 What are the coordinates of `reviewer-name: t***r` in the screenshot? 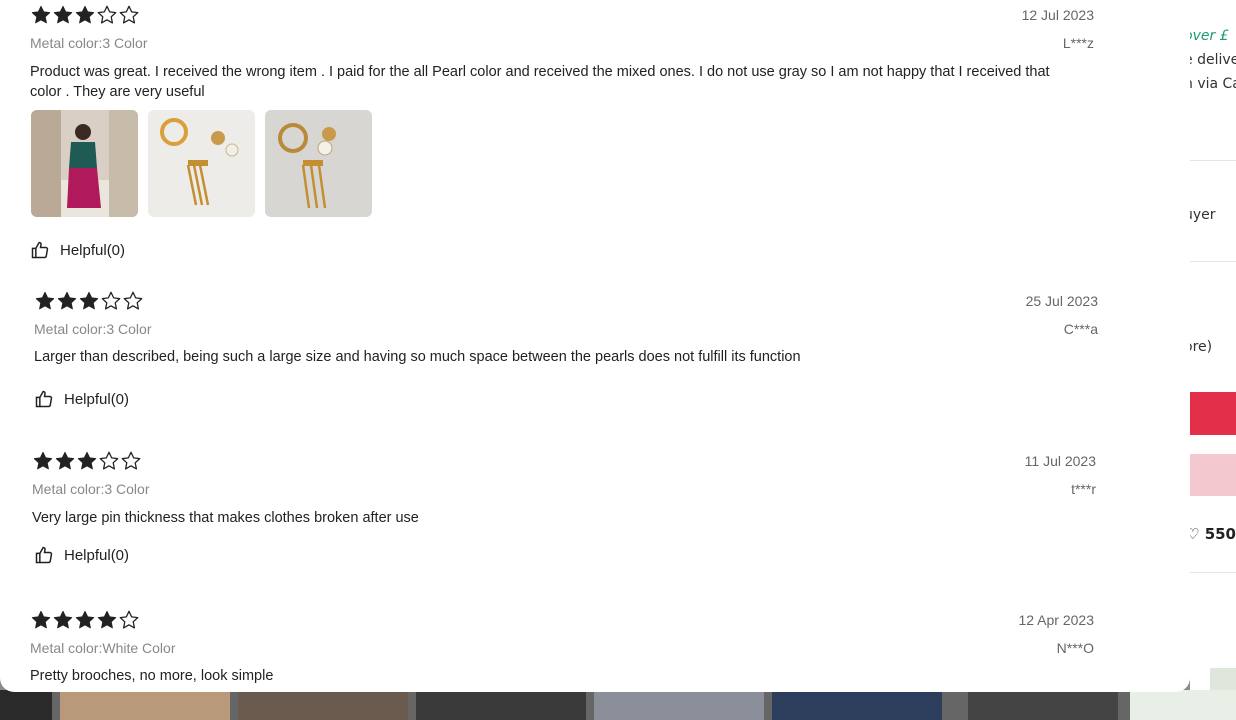 It's located at (1083, 489).